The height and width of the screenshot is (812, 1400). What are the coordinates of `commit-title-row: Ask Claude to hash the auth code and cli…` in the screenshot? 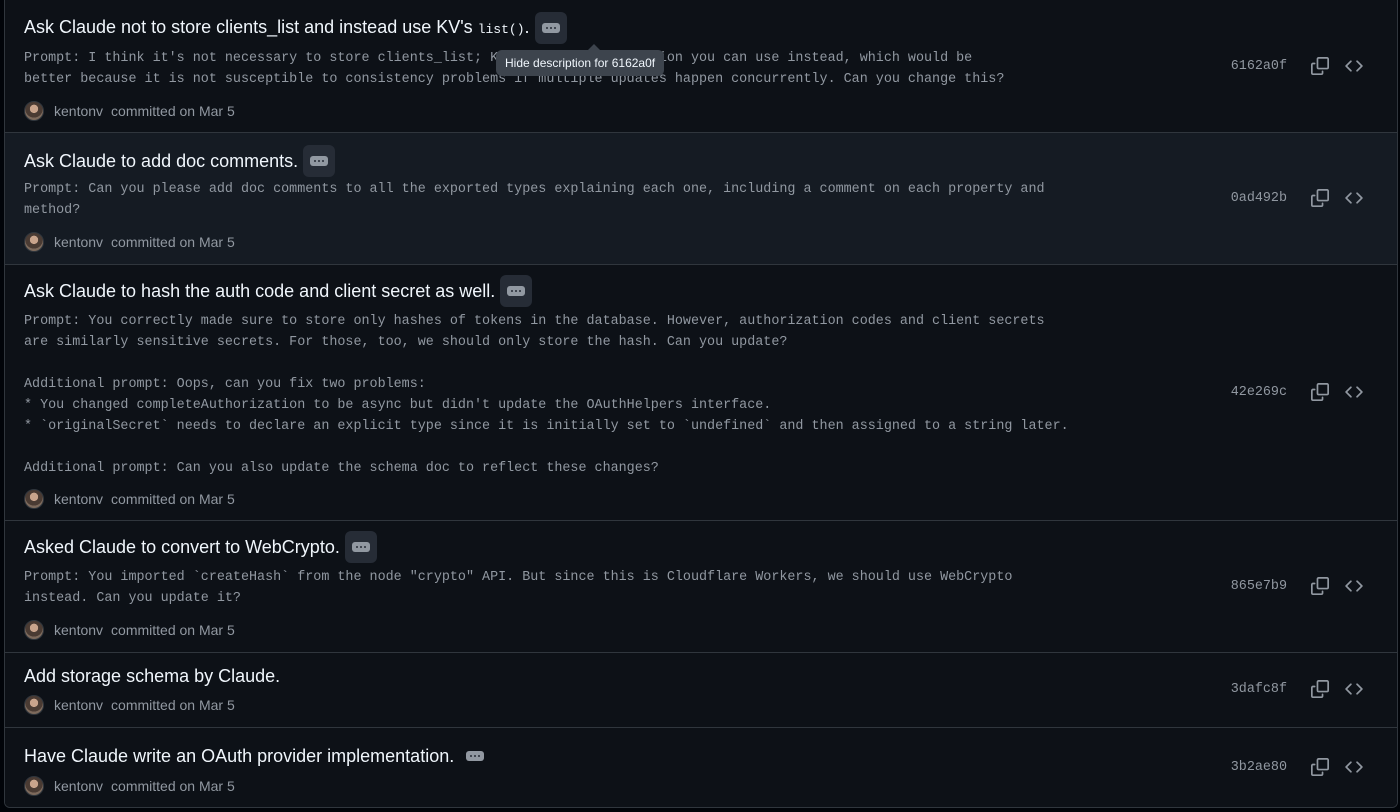 It's located at (278, 291).